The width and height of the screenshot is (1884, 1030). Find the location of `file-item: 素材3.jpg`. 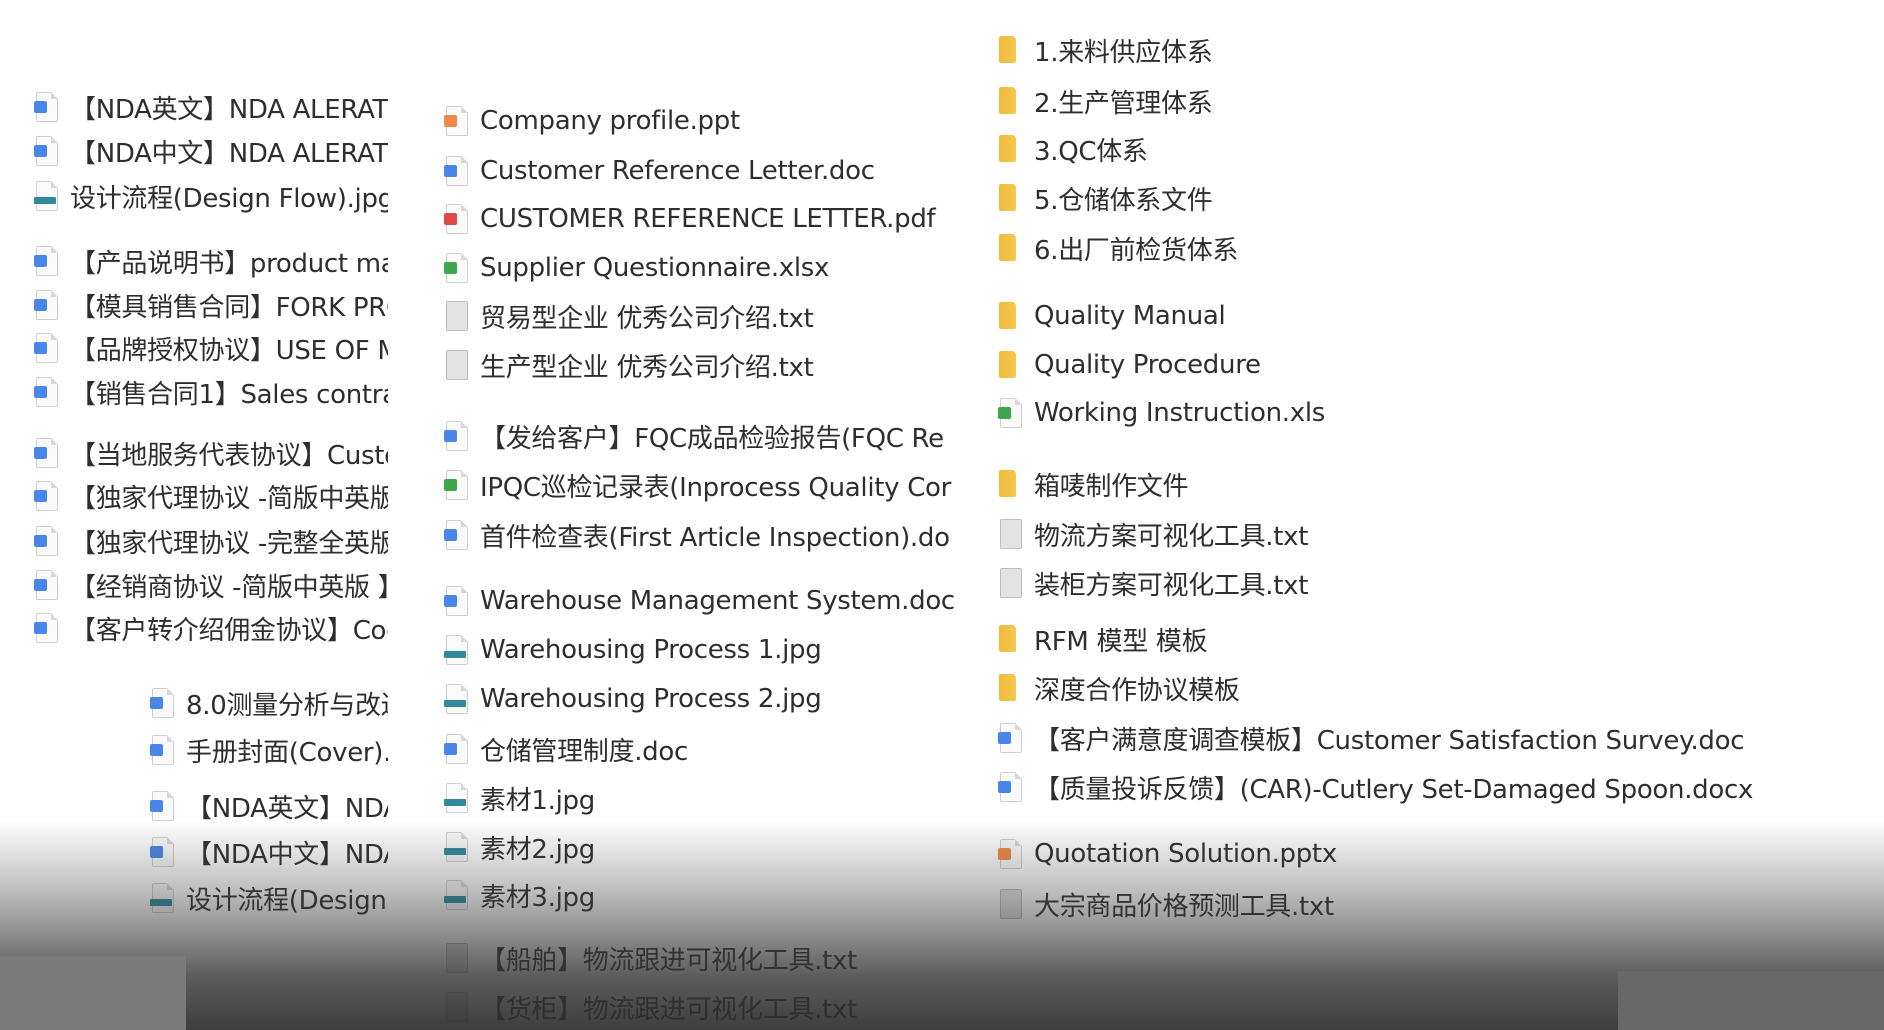

file-item: 素材3.jpg is located at coordinates (519, 895).